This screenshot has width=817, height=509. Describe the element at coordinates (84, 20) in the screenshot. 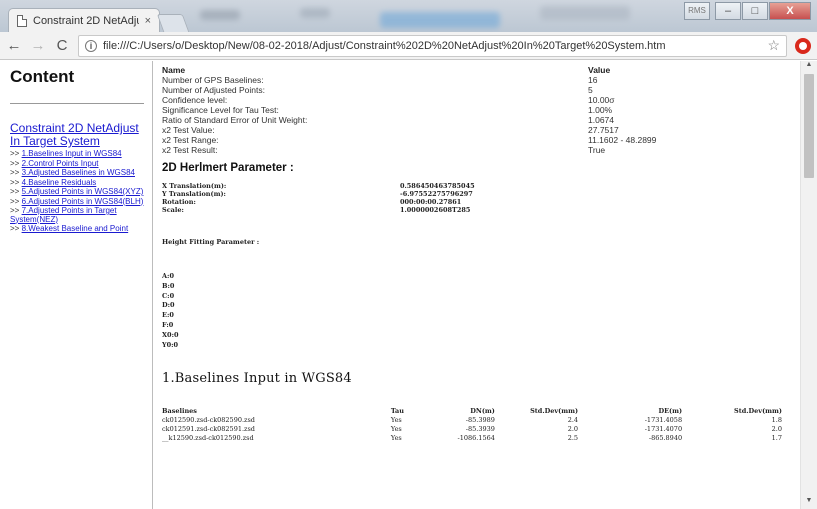

I see `browser-tab: Constraint 2D NetAdjust ×` at that location.